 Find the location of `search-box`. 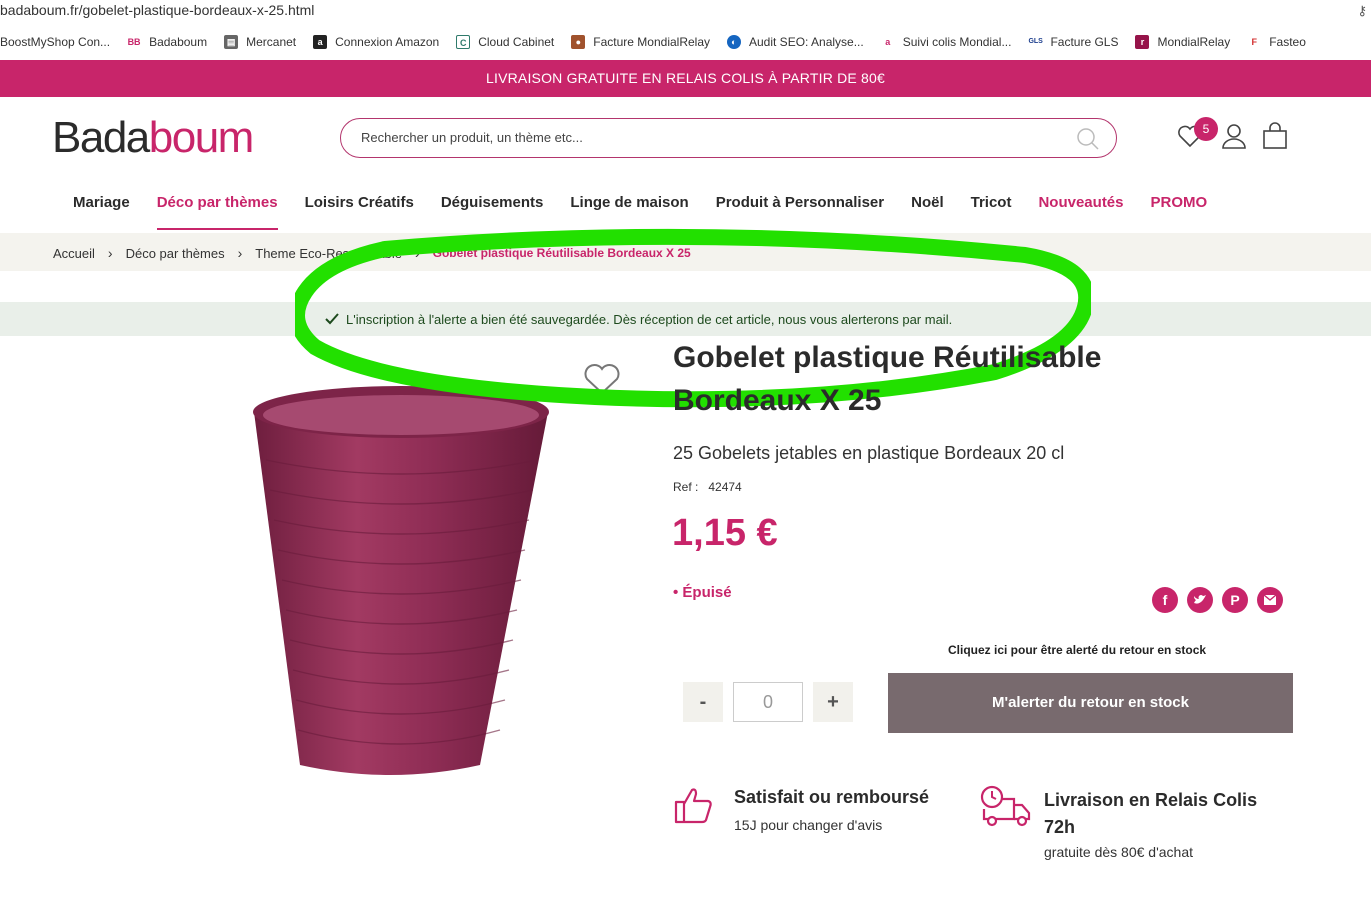

search-box is located at coordinates (728, 138).